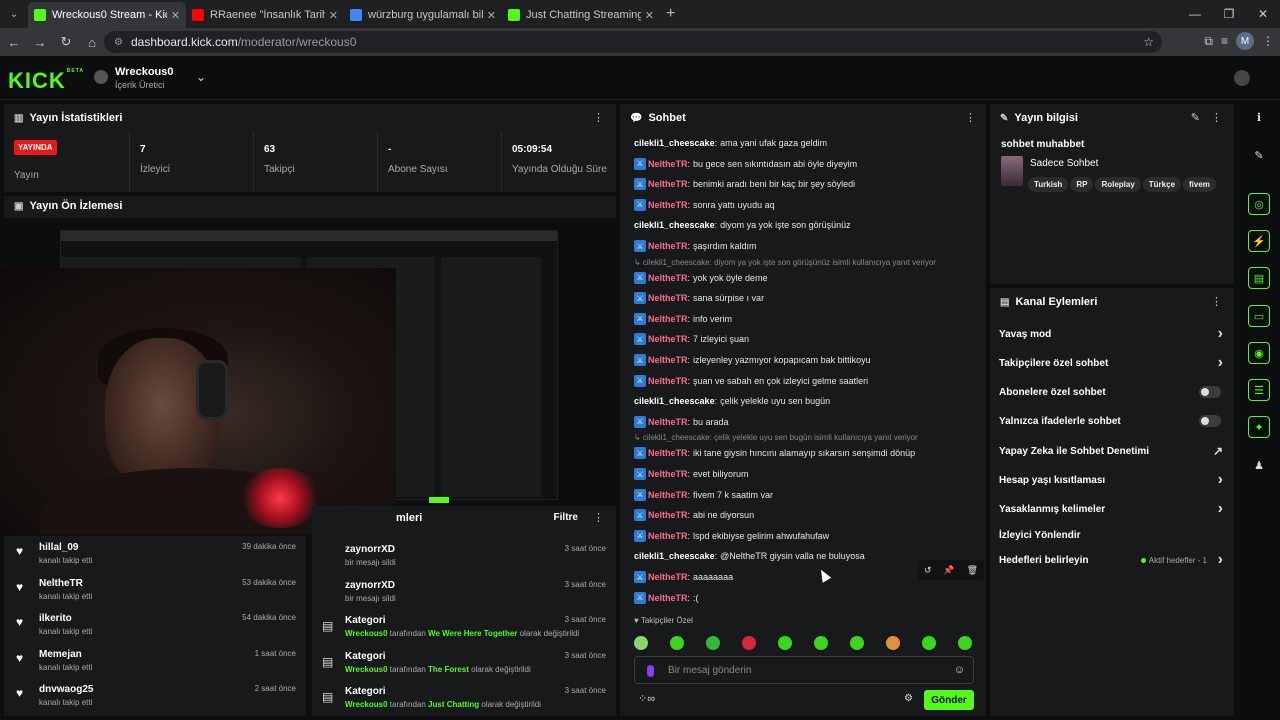 The width and height of the screenshot is (1280, 720). What do you see at coordinates (650, 671) in the screenshot?
I see `microphone-icon` at bounding box center [650, 671].